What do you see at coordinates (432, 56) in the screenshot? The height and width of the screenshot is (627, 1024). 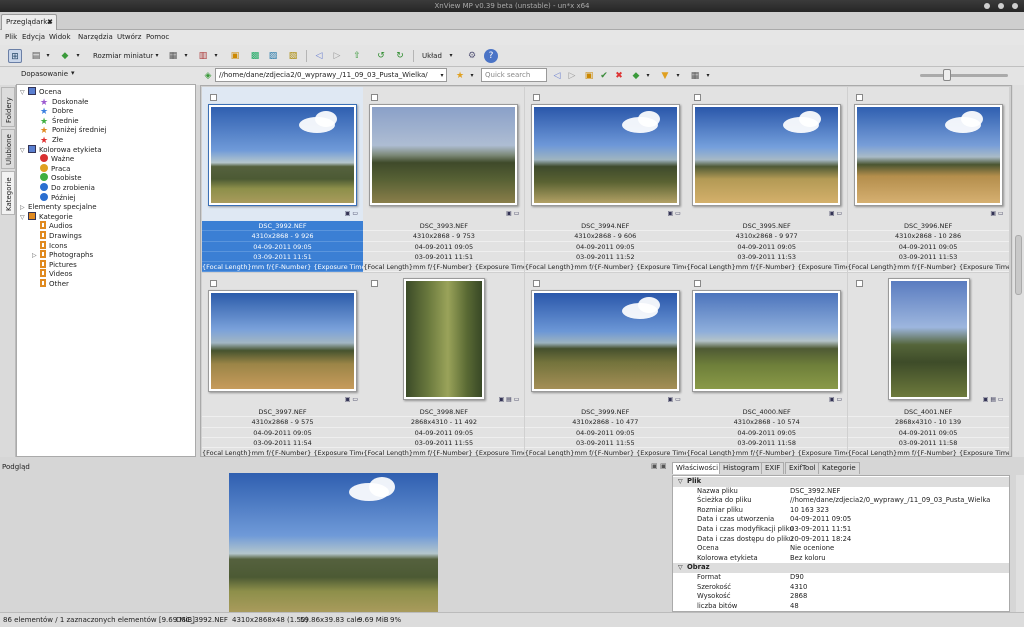 I see `layout-label: Układ` at bounding box center [432, 56].